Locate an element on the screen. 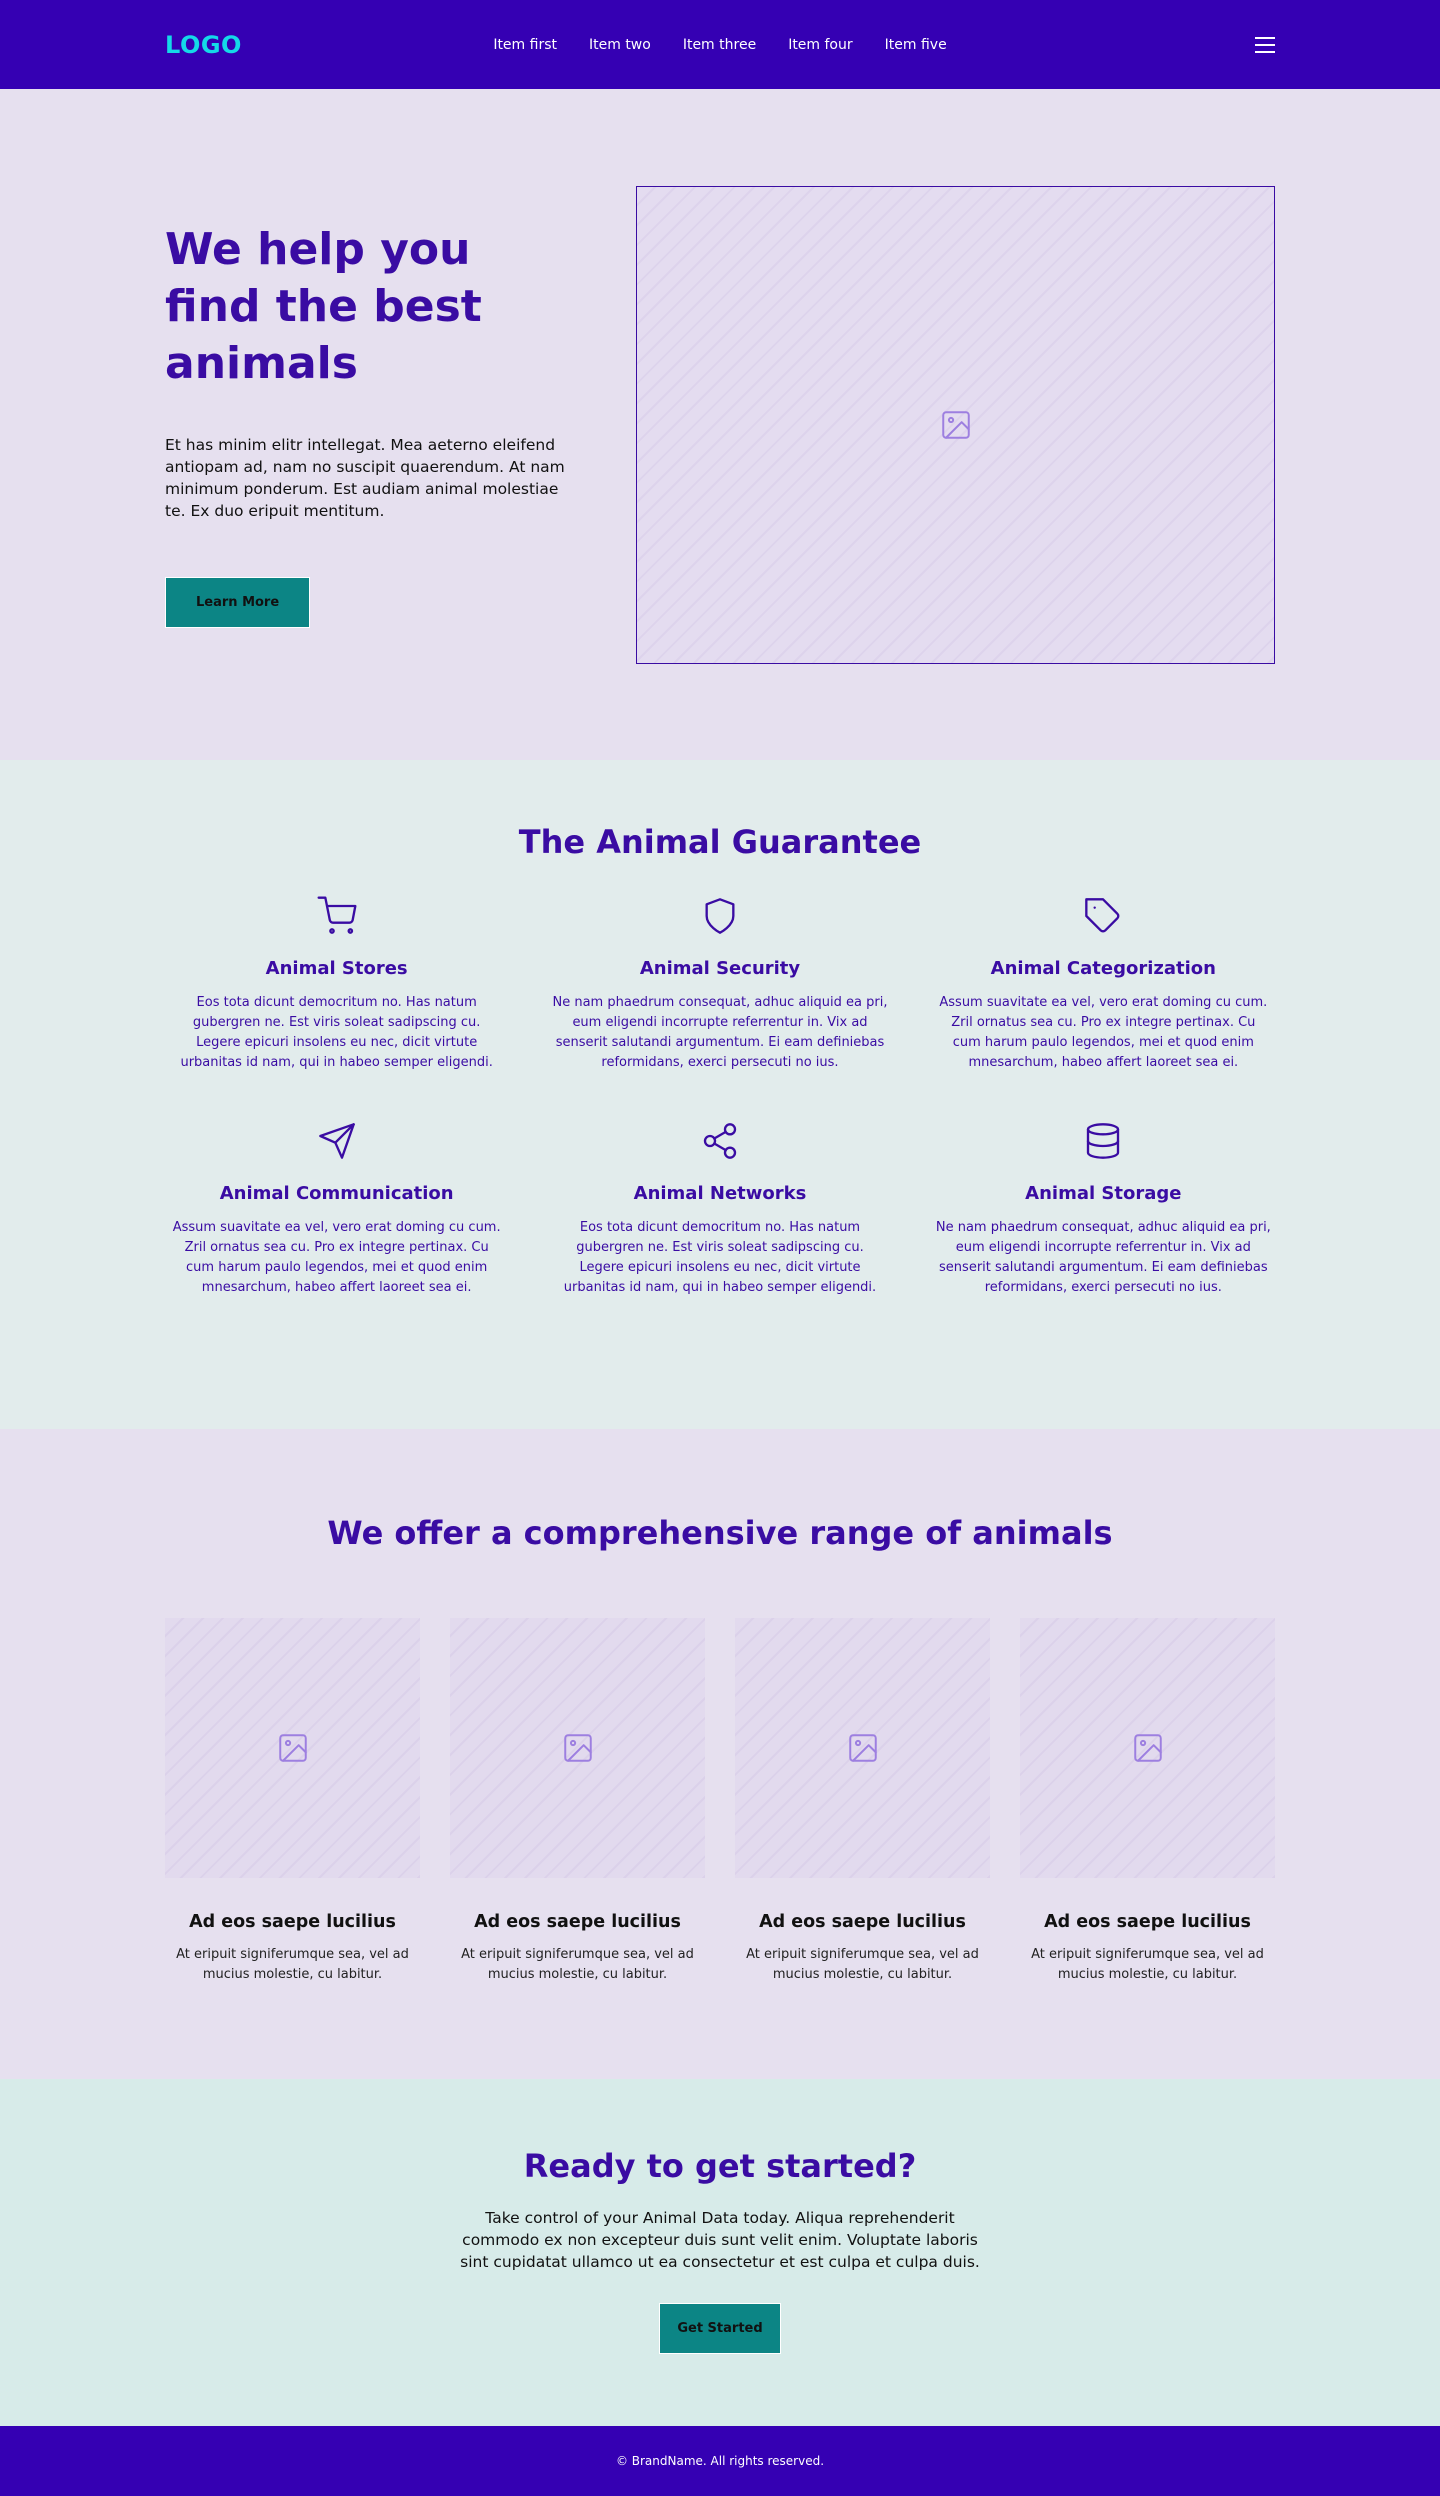  cta-title: Ready to get started? is located at coordinates (720, 2166).